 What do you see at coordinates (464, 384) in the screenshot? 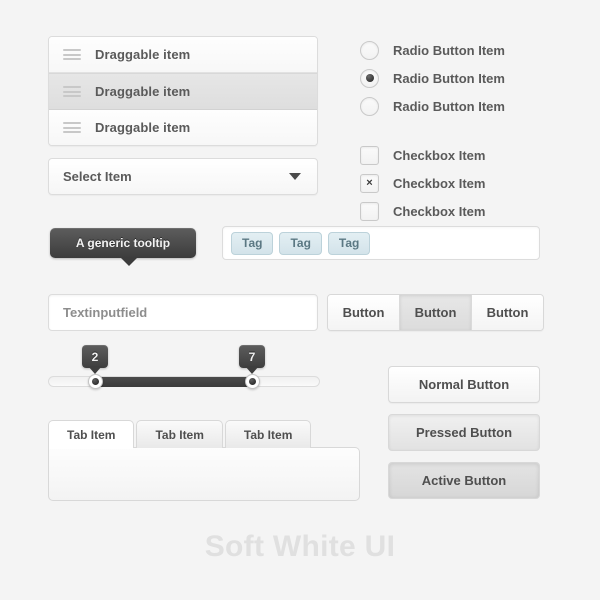
I see `normal-button: Normal Button` at bounding box center [464, 384].